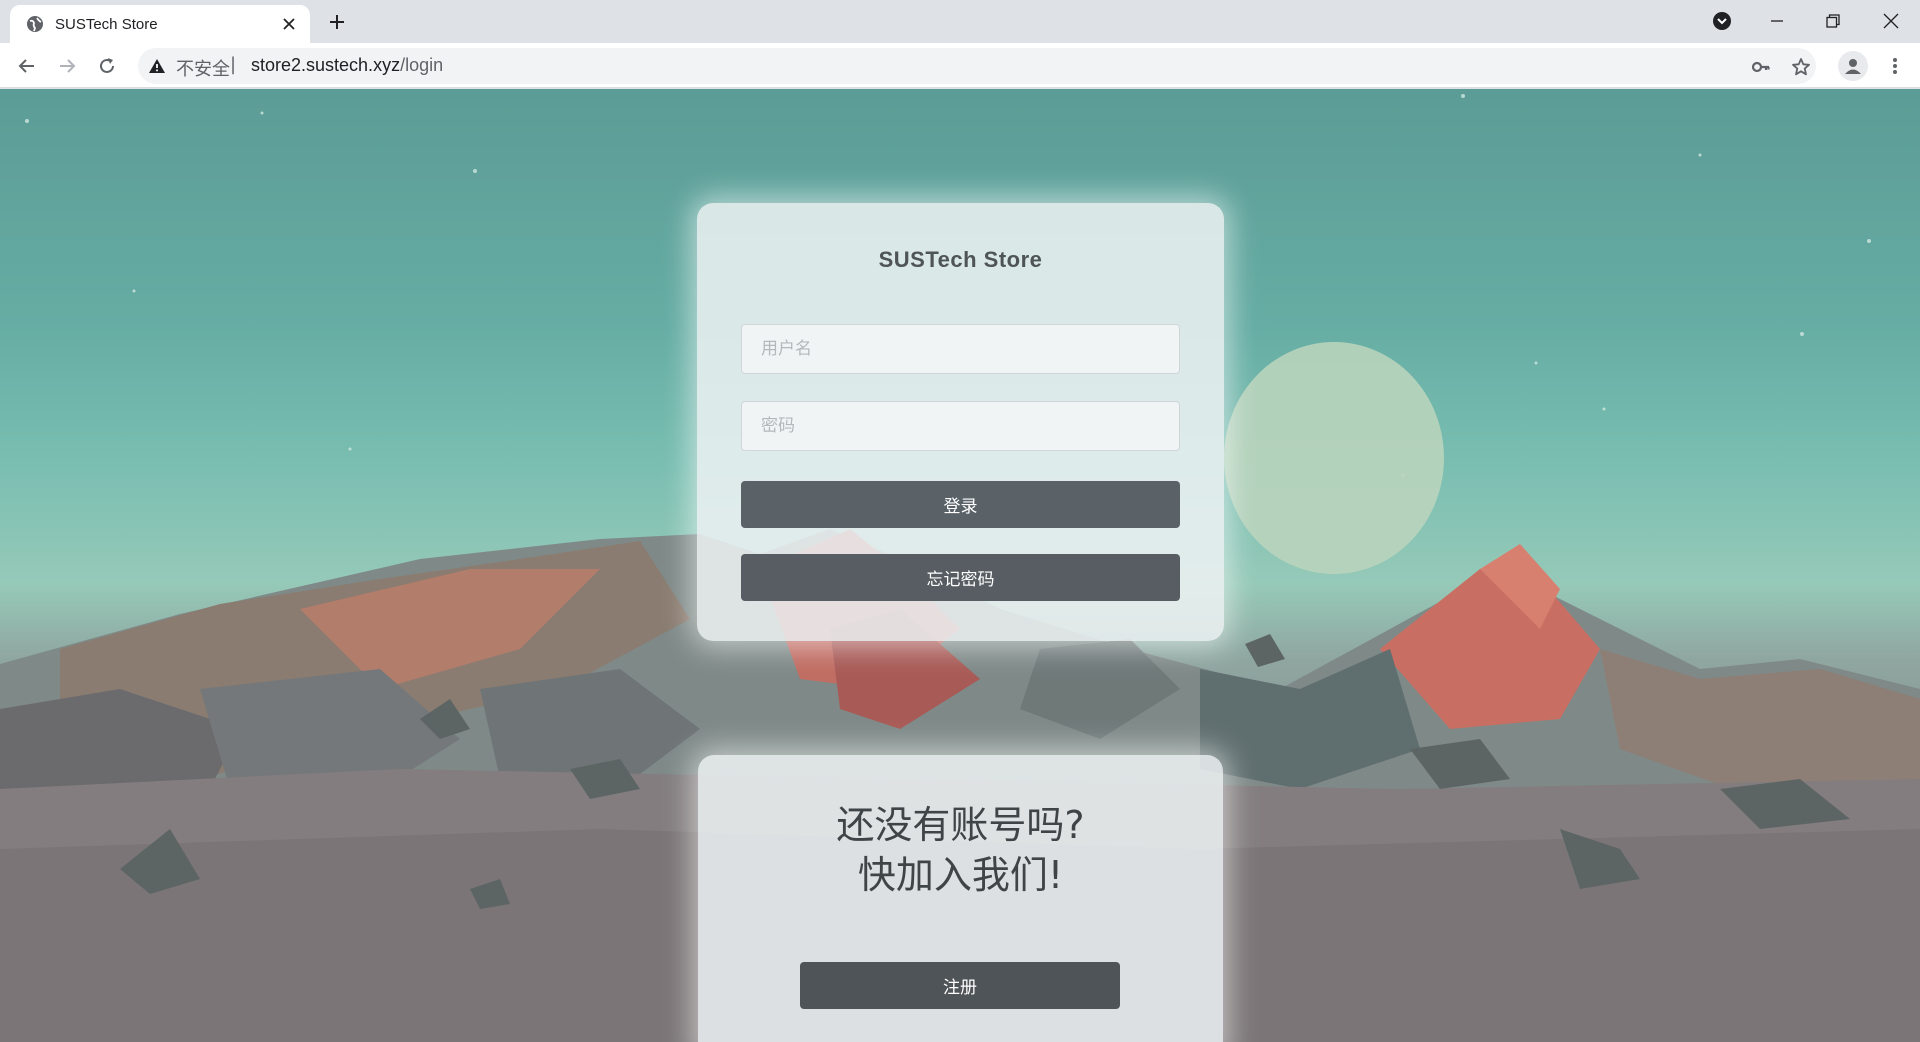 The height and width of the screenshot is (1042, 1920). Describe the element at coordinates (1801, 67) in the screenshot. I see `star-icon` at that location.